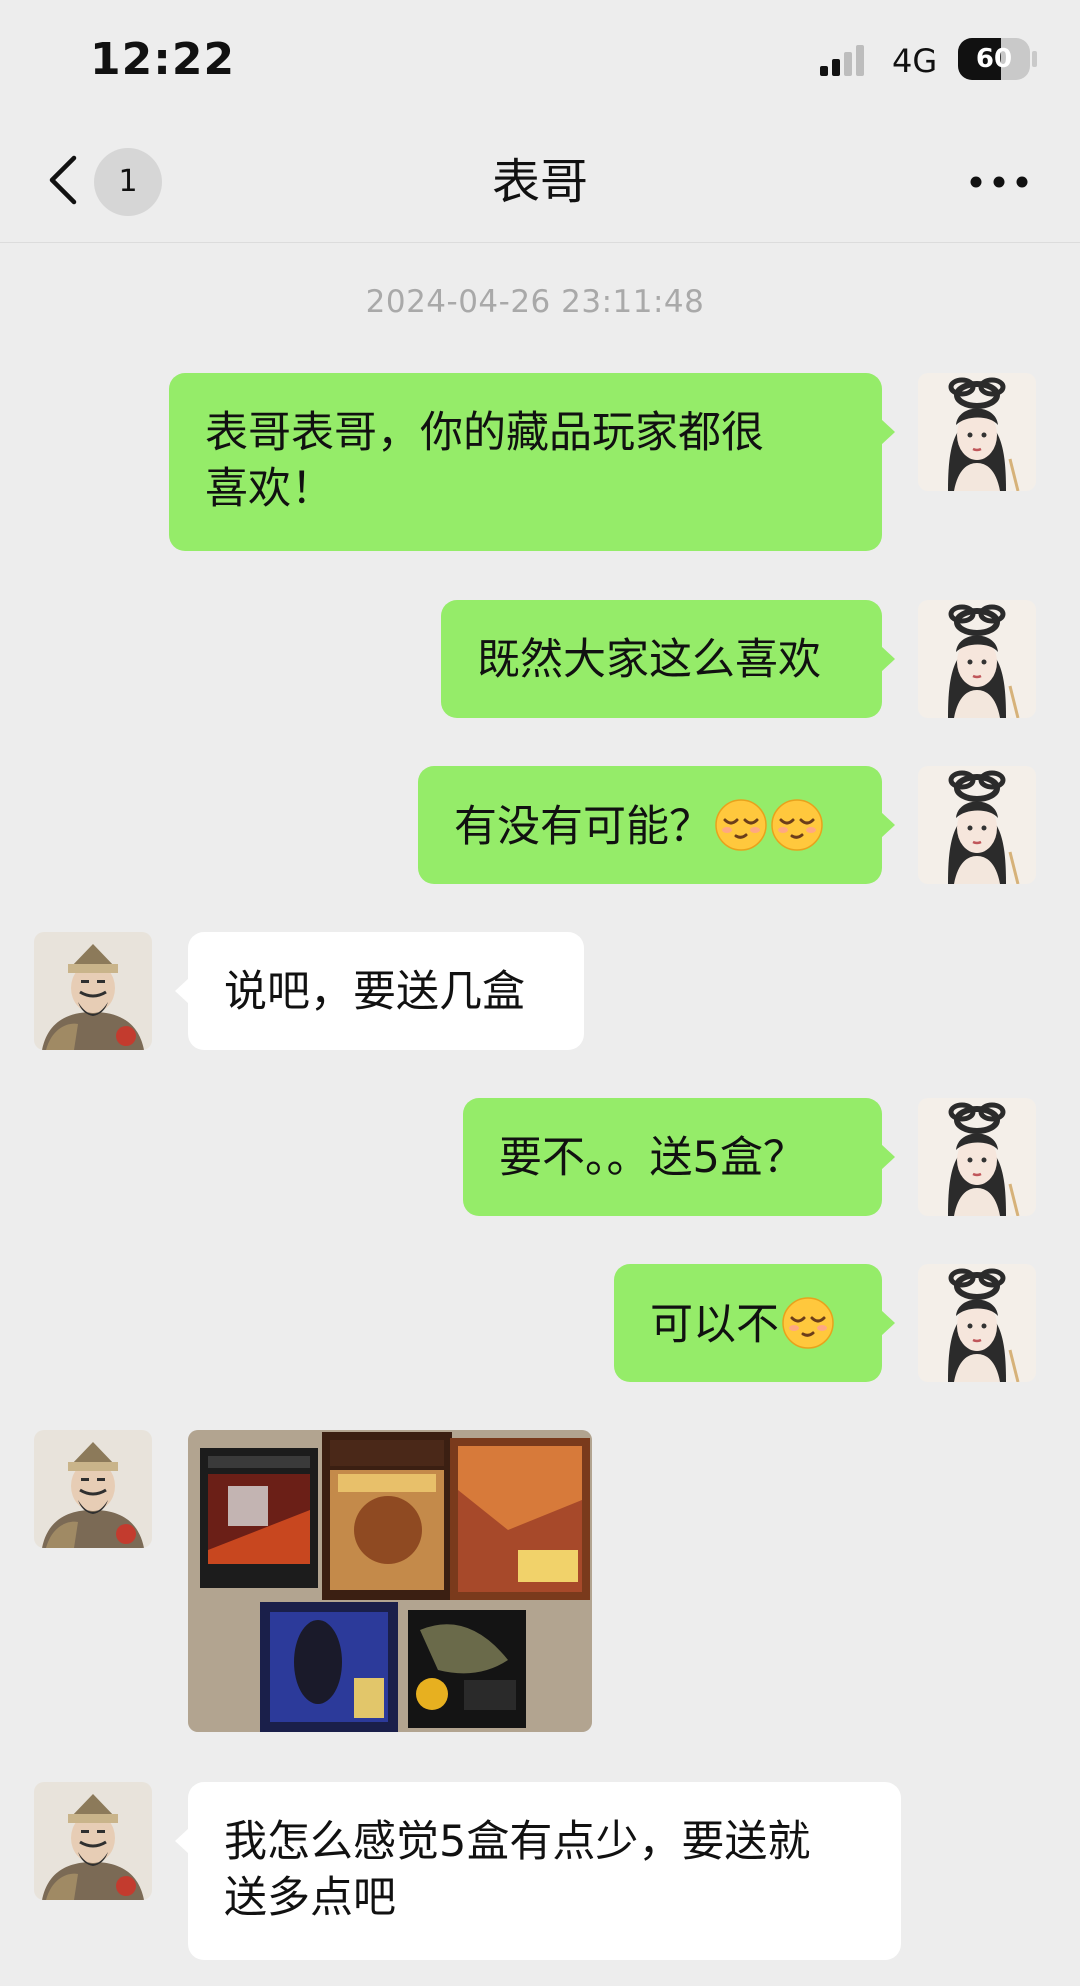  I want to click on message-text: 可以不, so click(714, 1325).